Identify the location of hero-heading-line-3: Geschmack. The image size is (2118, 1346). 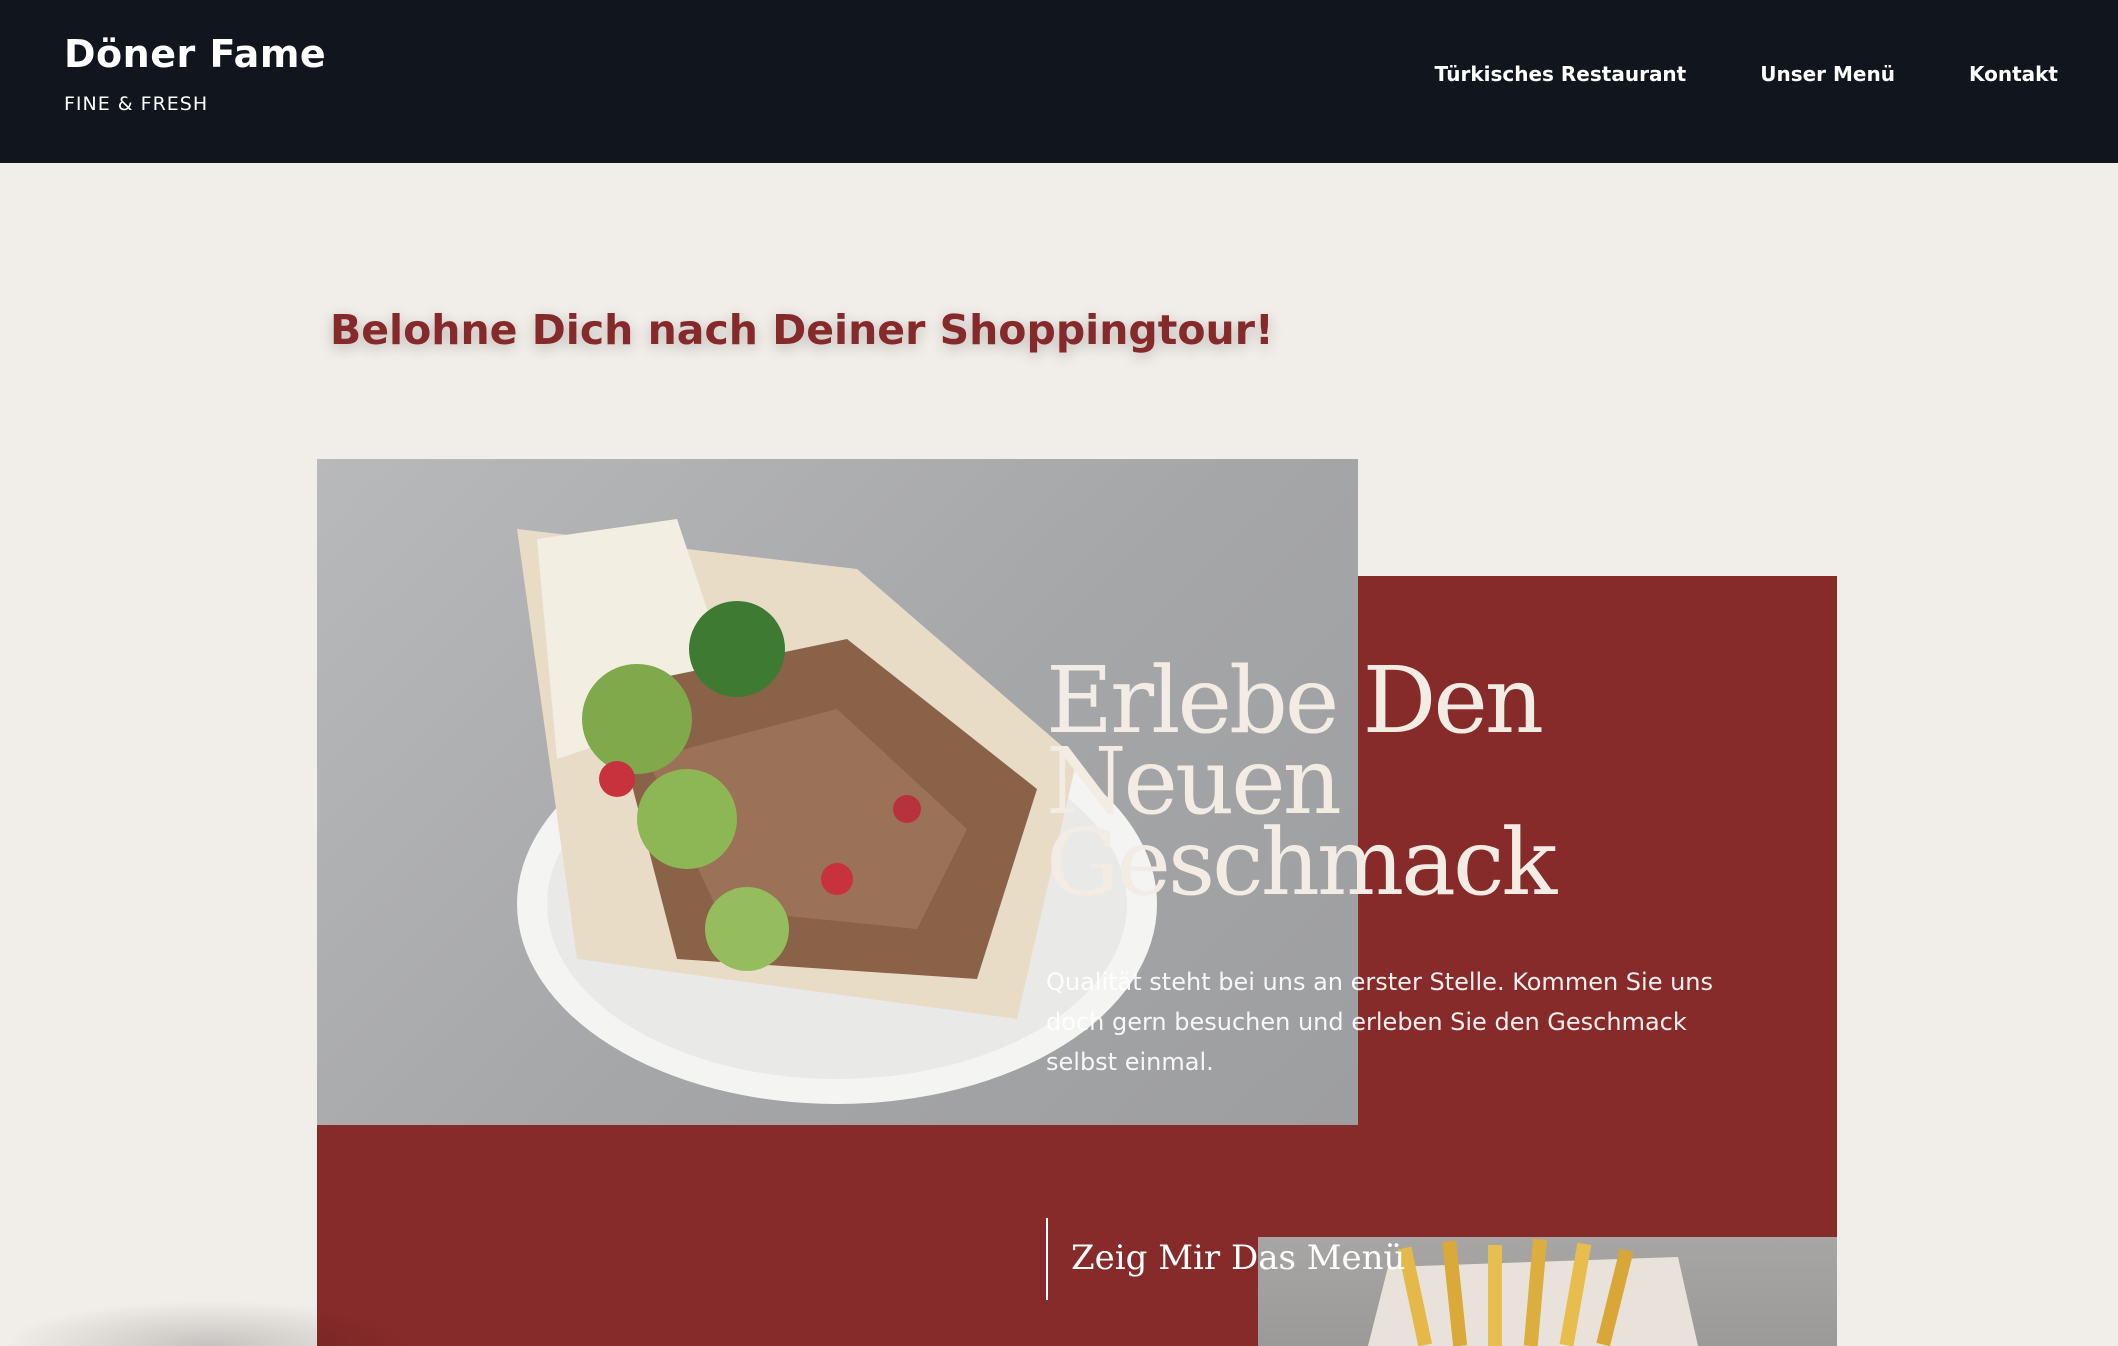
(1301, 862).